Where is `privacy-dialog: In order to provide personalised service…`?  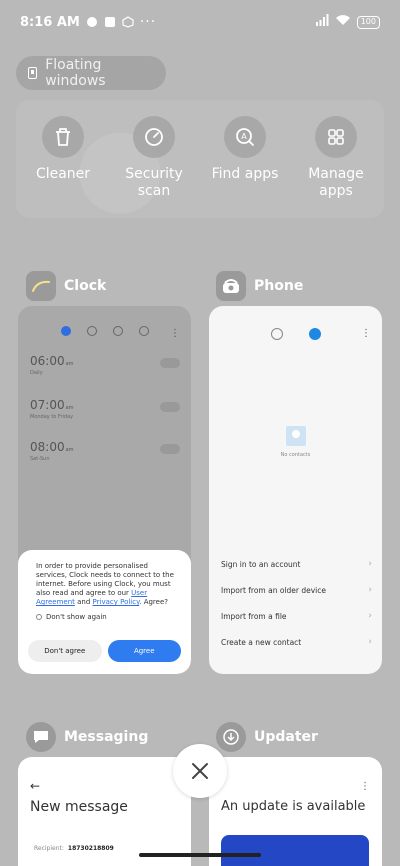 privacy-dialog: In order to provide personalised service… is located at coordinates (104, 612).